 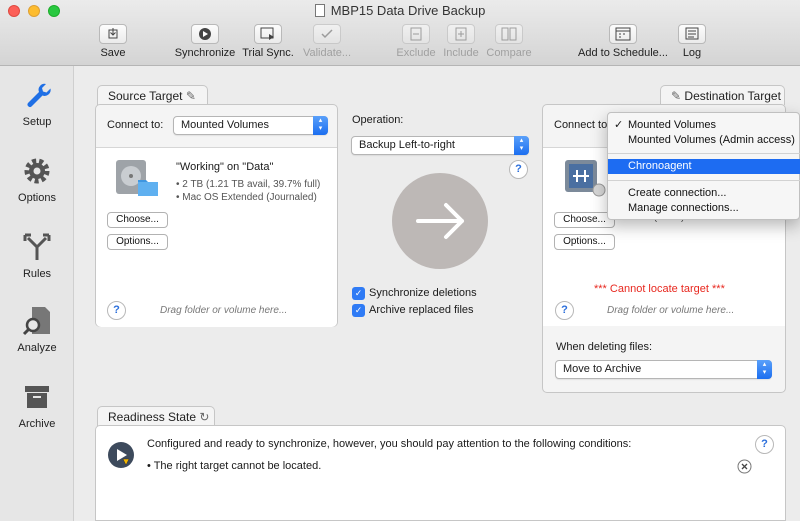 I want to click on readiness-state-title: Readiness State, so click(x=152, y=417).